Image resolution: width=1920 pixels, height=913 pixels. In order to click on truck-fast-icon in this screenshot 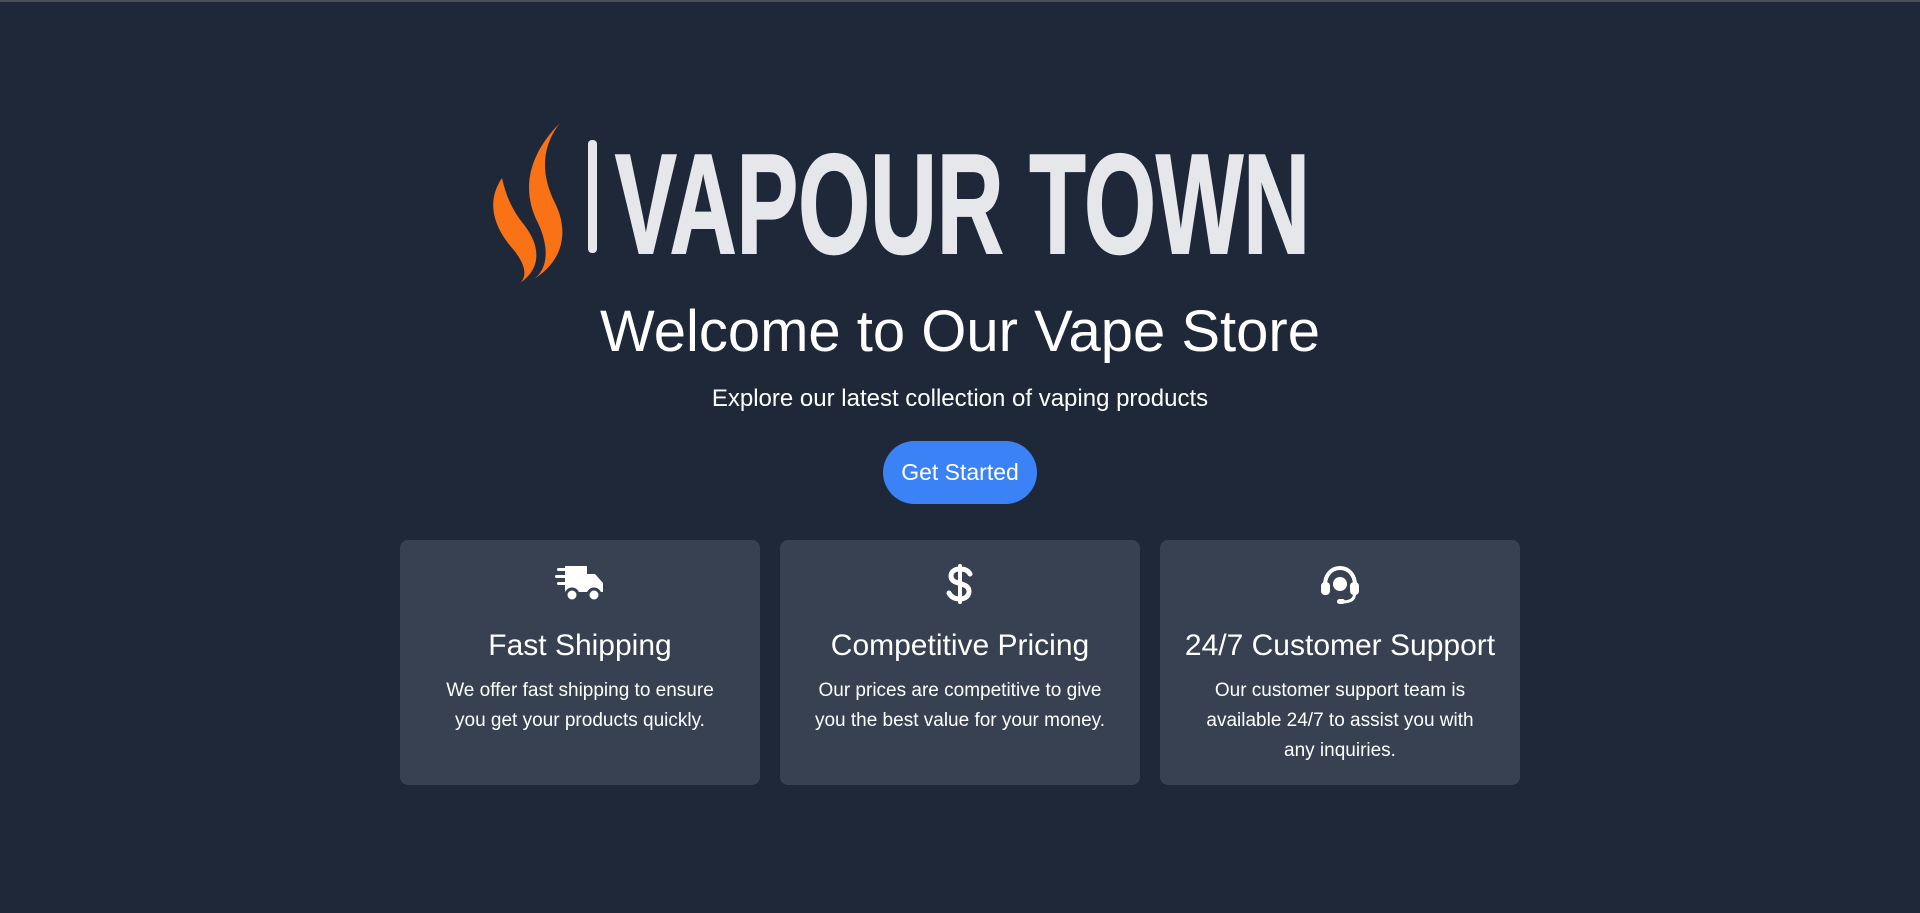, I will do `click(580, 584)`.